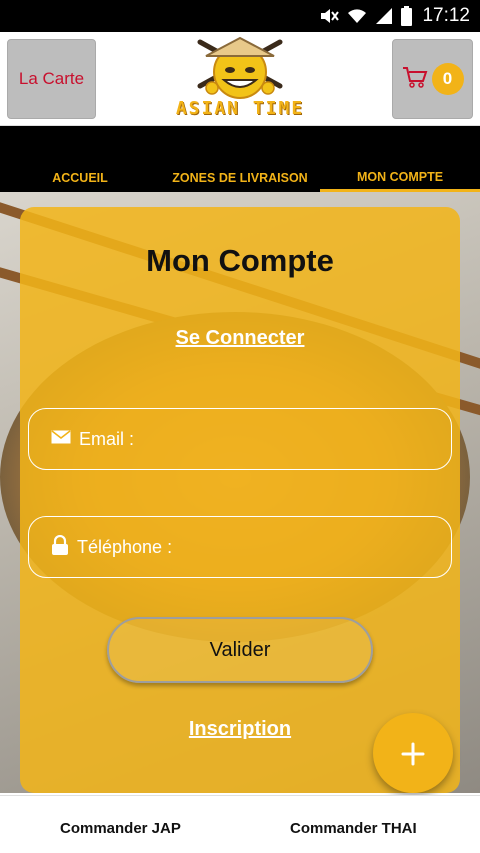 This screenshot has width=480, height=853. Describe the element at coordinates (227, 547) in the screenshot. I see `phone-input` at that location.